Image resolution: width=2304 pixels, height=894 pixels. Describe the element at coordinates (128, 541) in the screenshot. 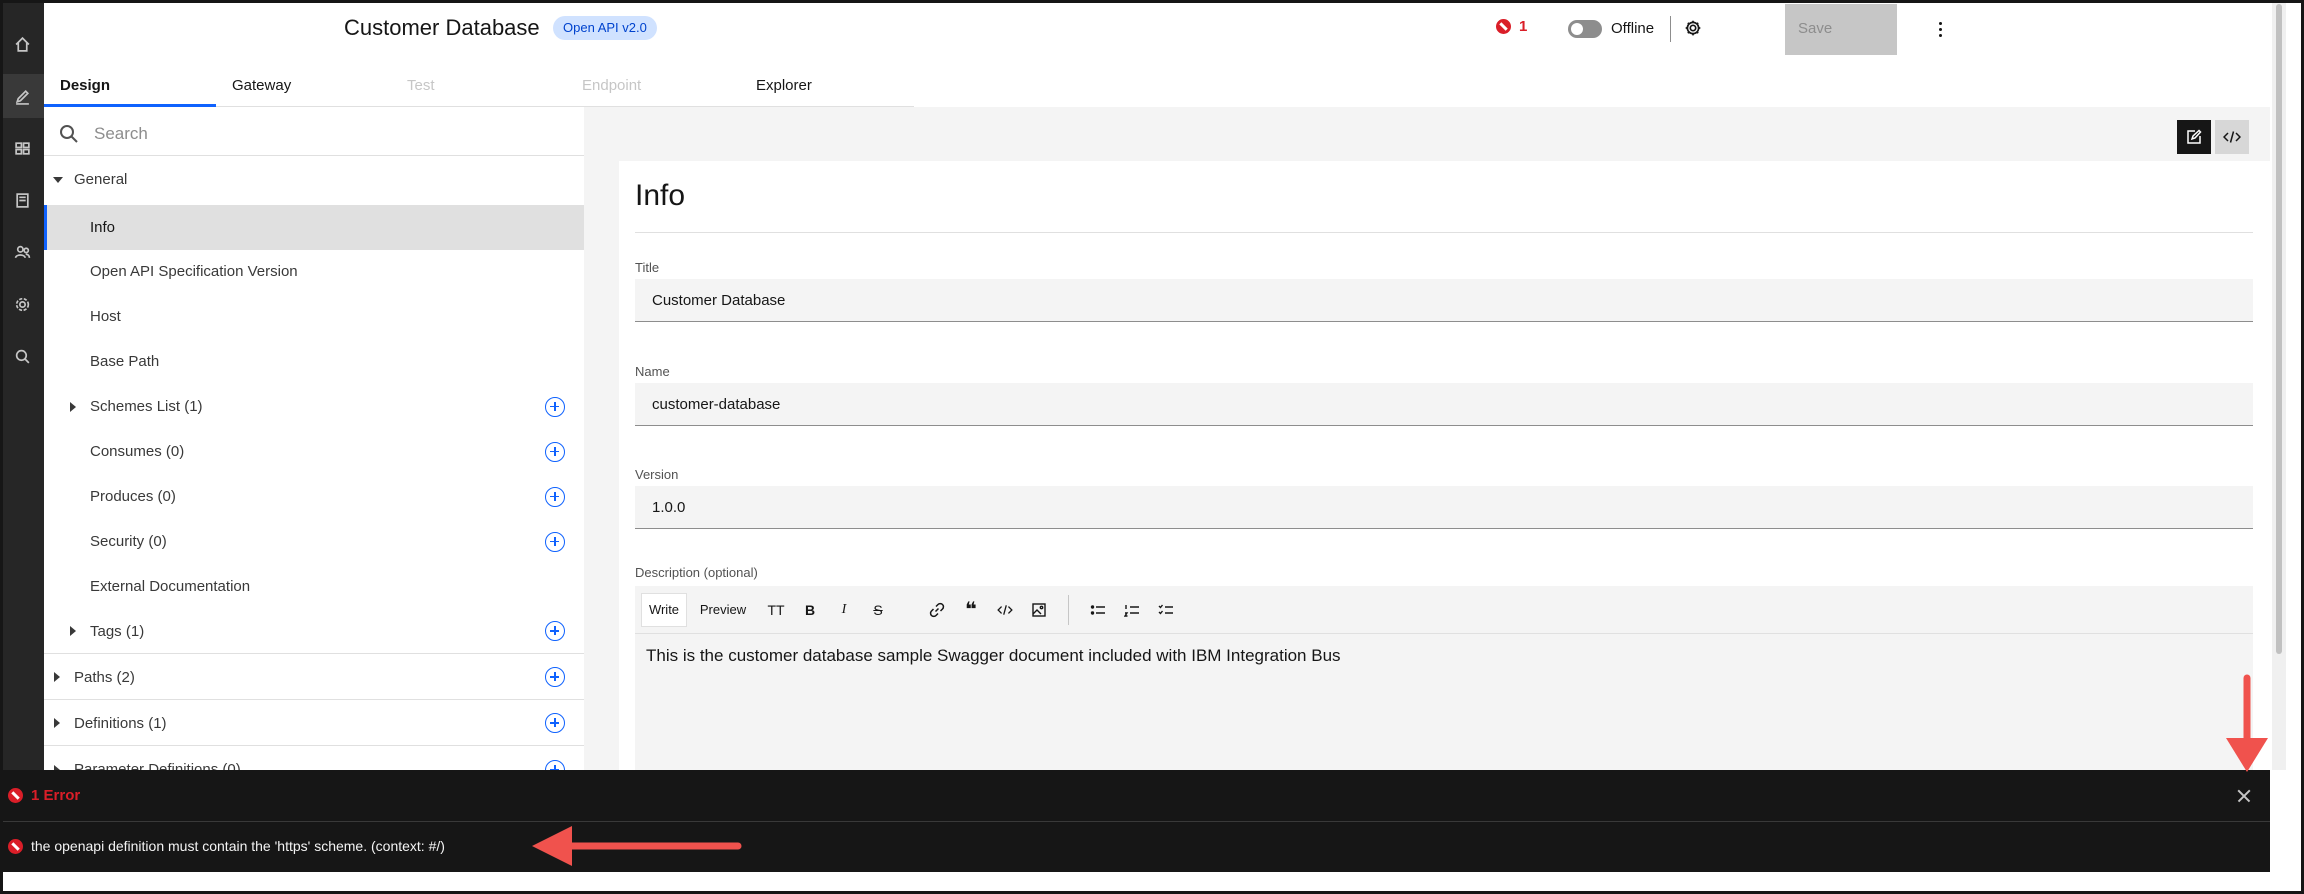

I see `tree-item-label: Security (0)` at that location.